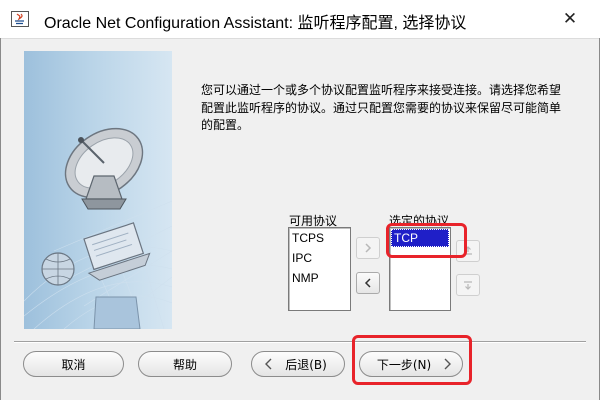 This screenshot has height=400, width=600. Describe the element at coordinates (426, 240) in the screenshot. I see `selected-protocol-highlight` at that location.